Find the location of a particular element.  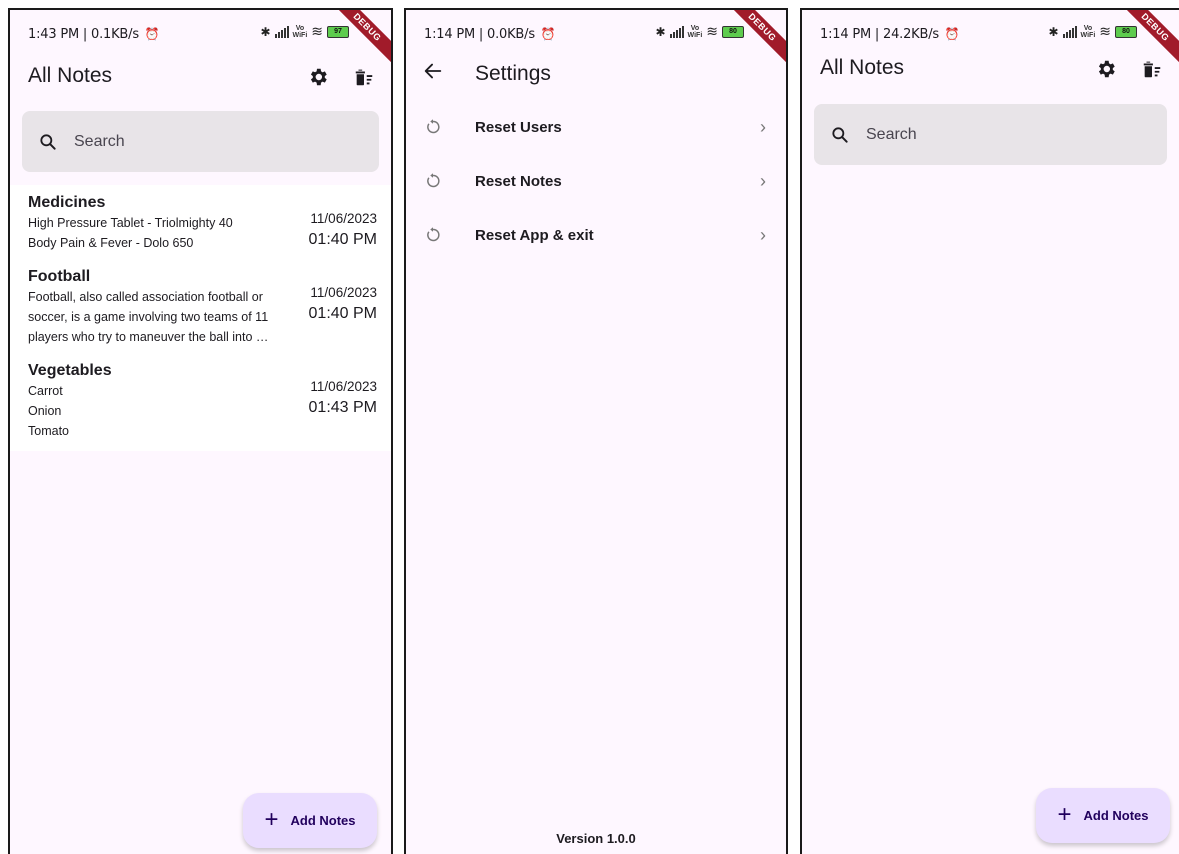

battery-icon: 97 is located at coordinates (338, 31).